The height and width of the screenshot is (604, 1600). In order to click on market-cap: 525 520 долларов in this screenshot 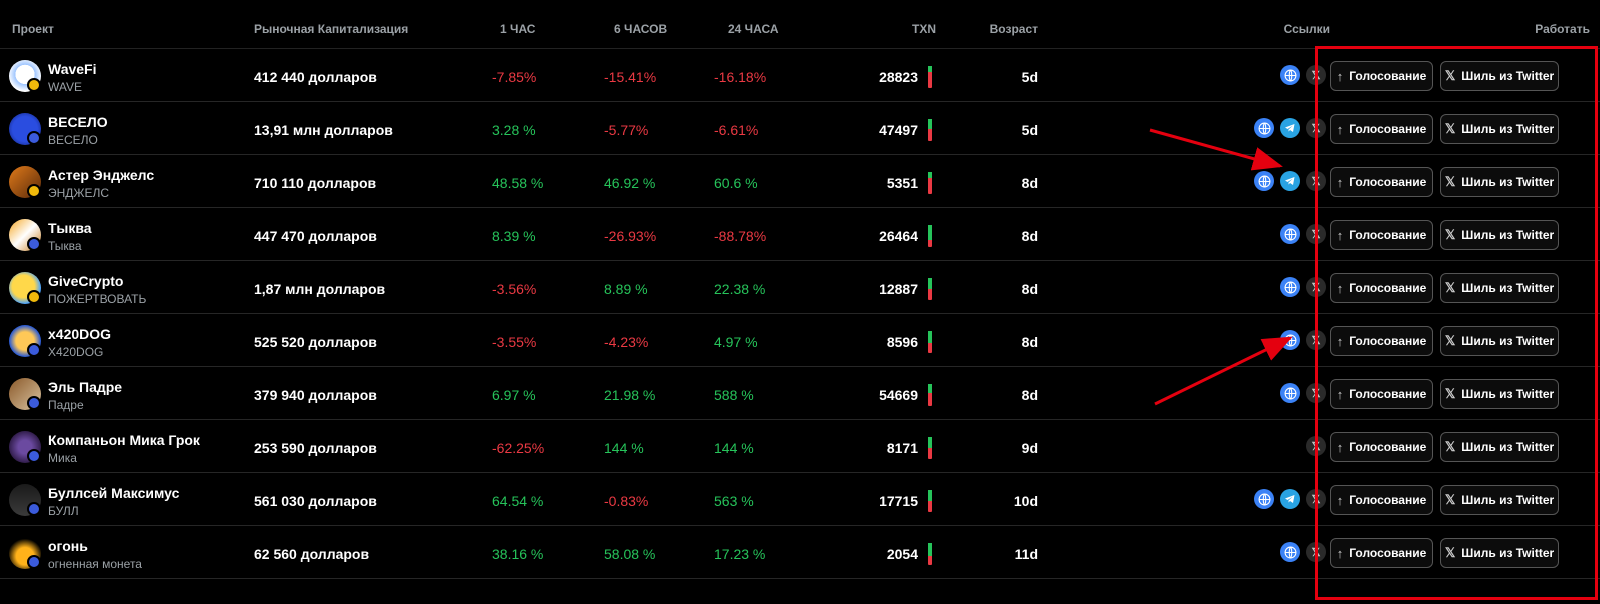, I will do `click(315, 342)`.